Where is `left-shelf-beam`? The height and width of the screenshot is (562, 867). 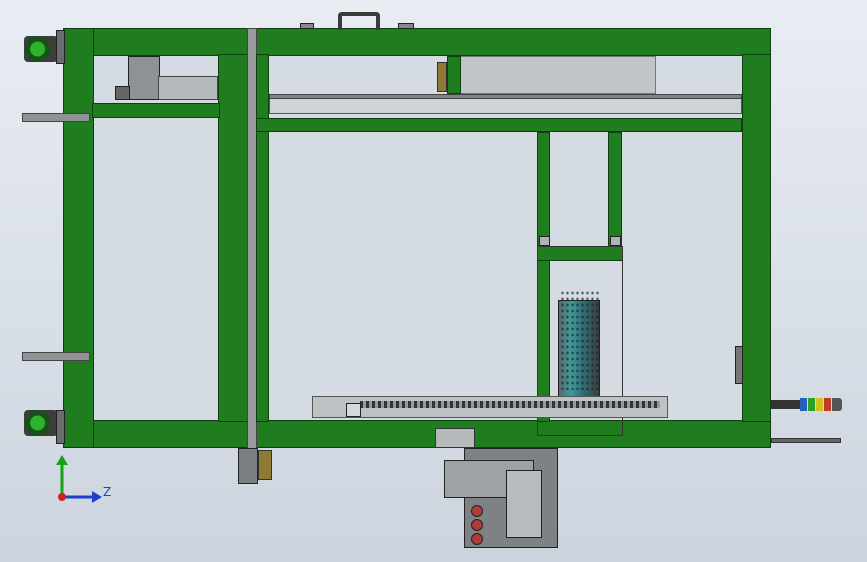 left-shelf-beam is located at coordinates (156, 110).